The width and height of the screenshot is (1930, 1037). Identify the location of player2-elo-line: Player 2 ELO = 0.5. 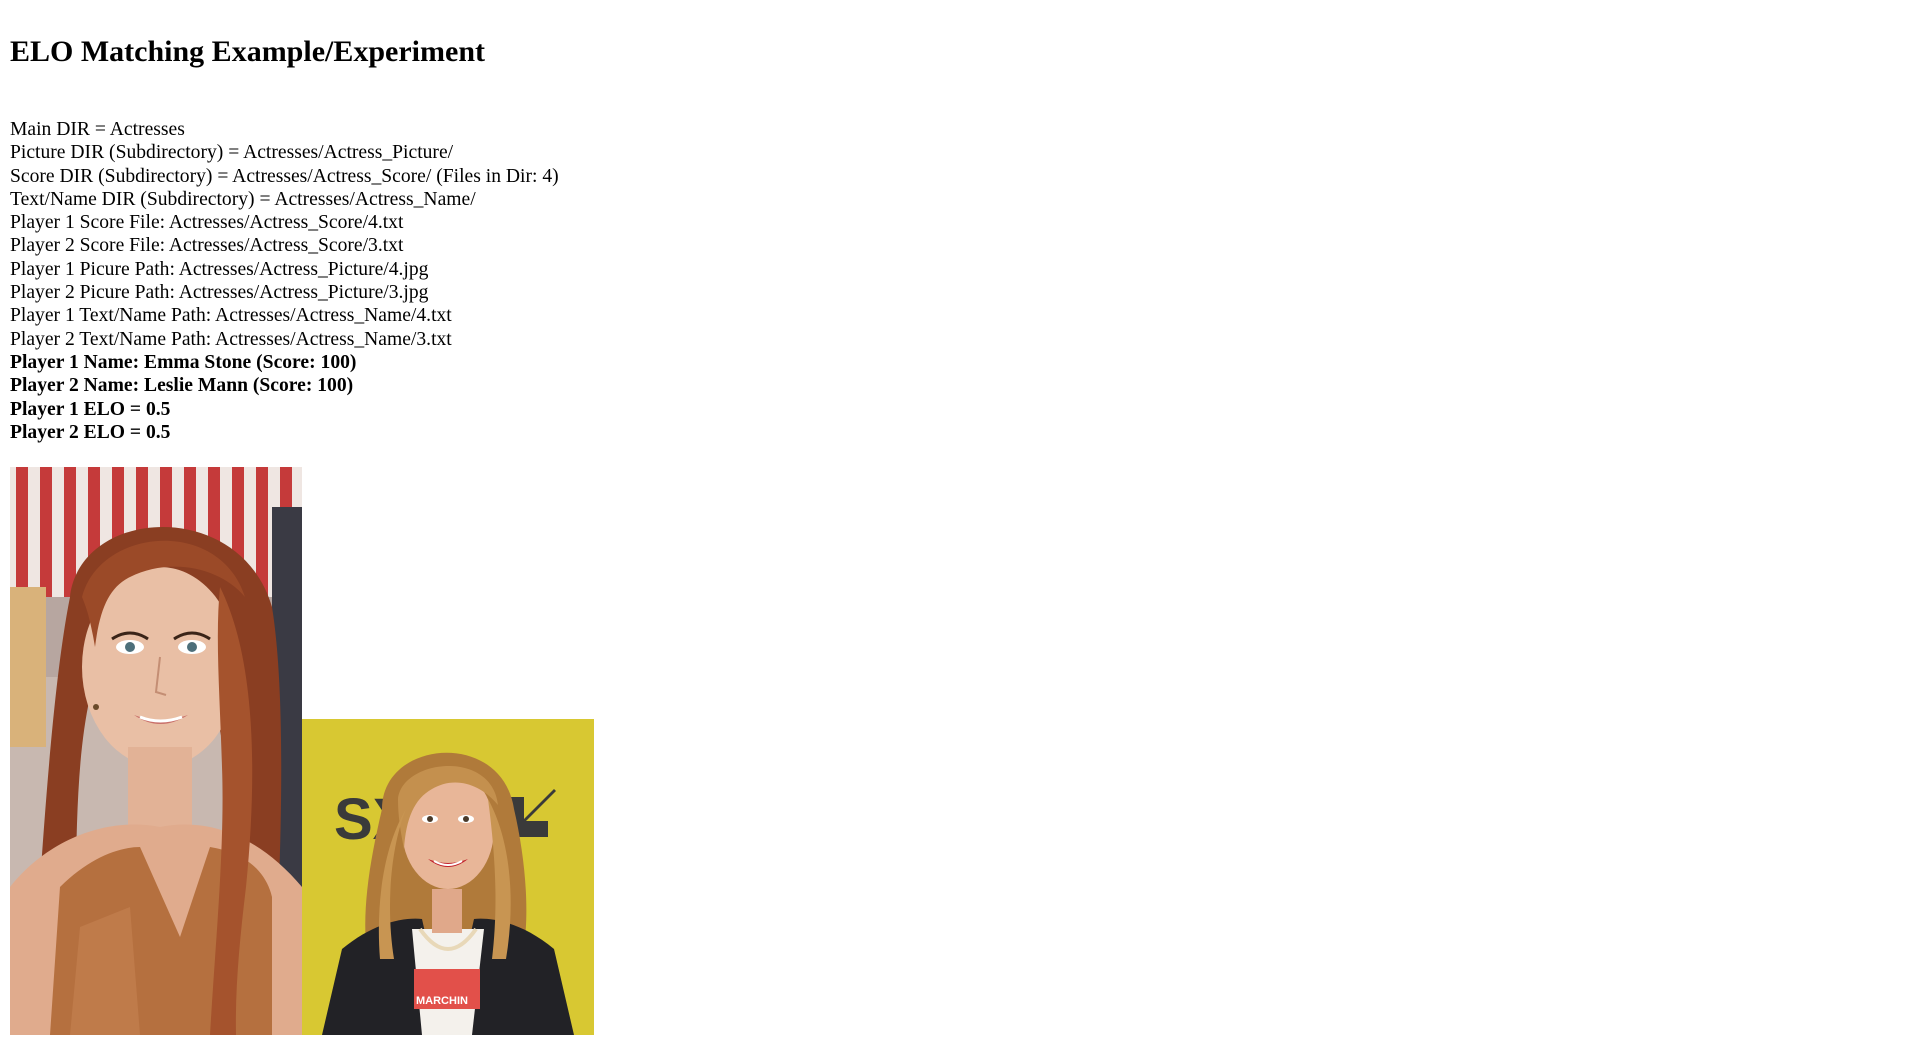
(90, 432).